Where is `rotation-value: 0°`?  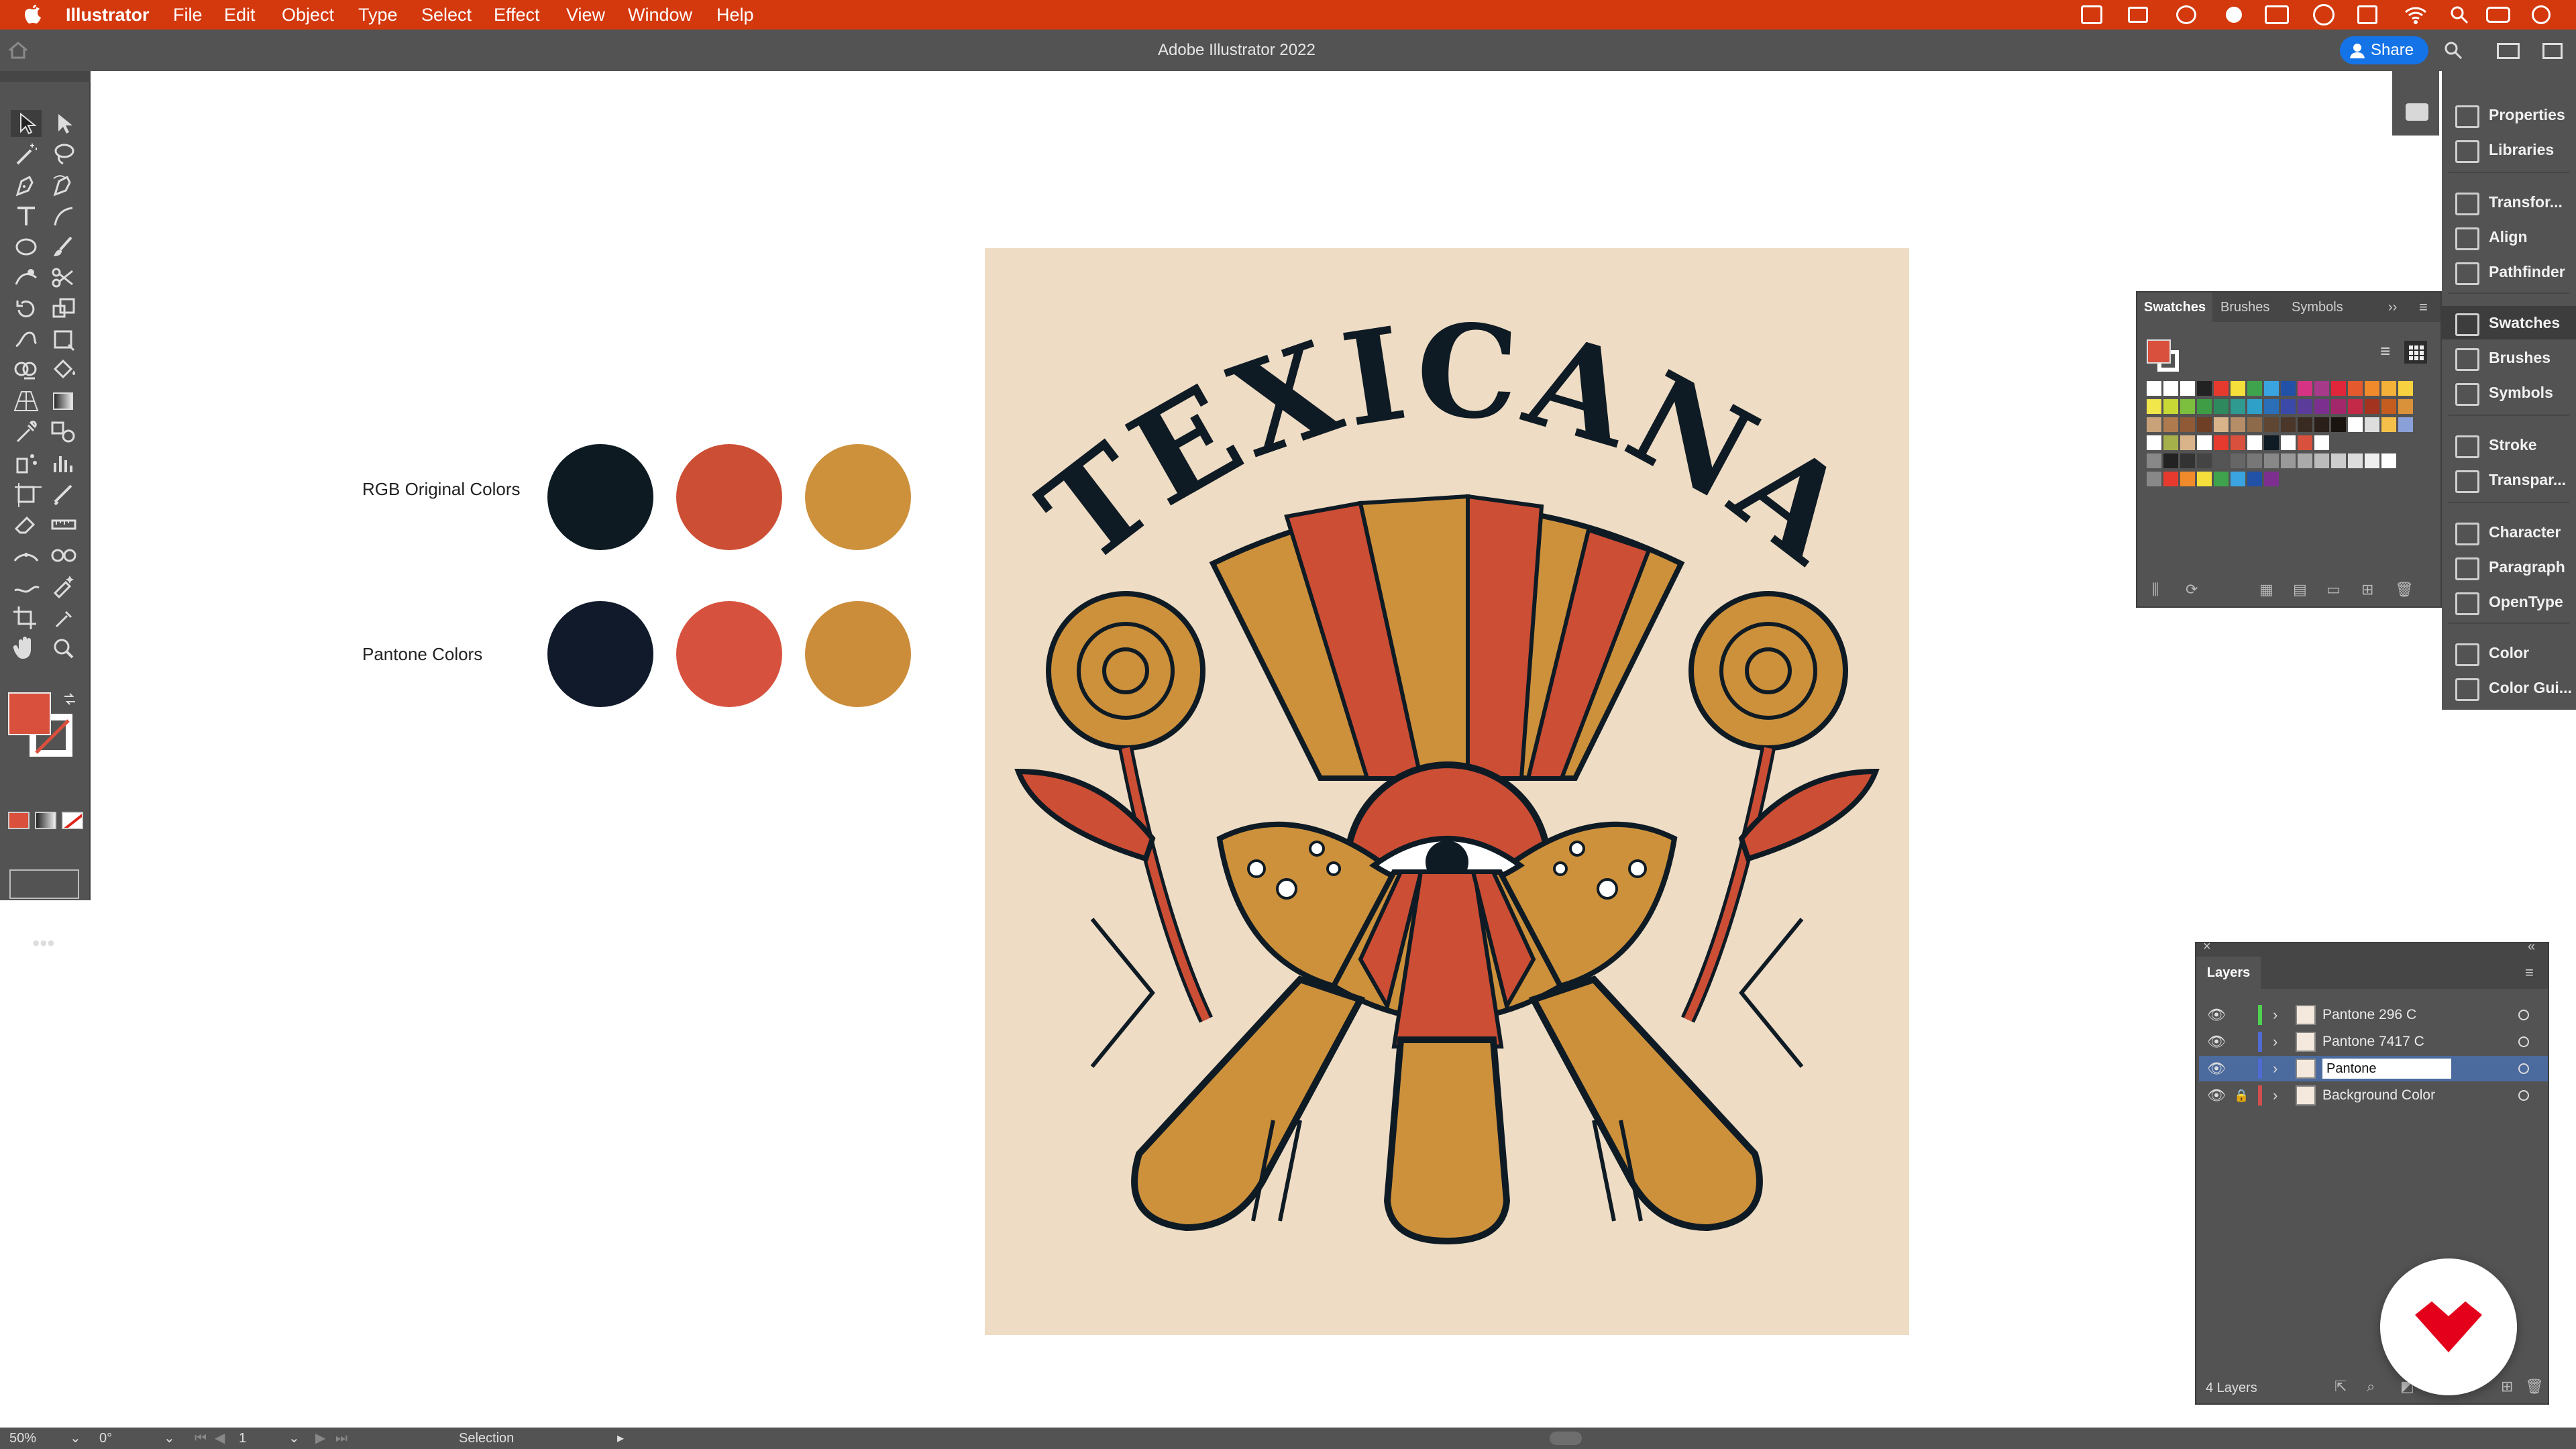
rotation-value: 0° is located at coordinates (105, 1438).